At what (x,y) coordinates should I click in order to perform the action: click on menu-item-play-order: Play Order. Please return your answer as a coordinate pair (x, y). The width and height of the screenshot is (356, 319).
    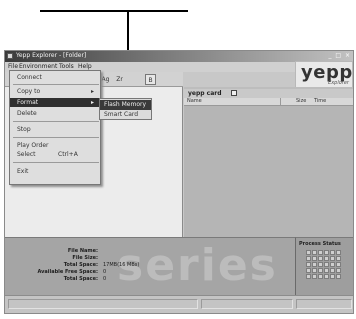
    Looking at the image, I should click on (55, 145).